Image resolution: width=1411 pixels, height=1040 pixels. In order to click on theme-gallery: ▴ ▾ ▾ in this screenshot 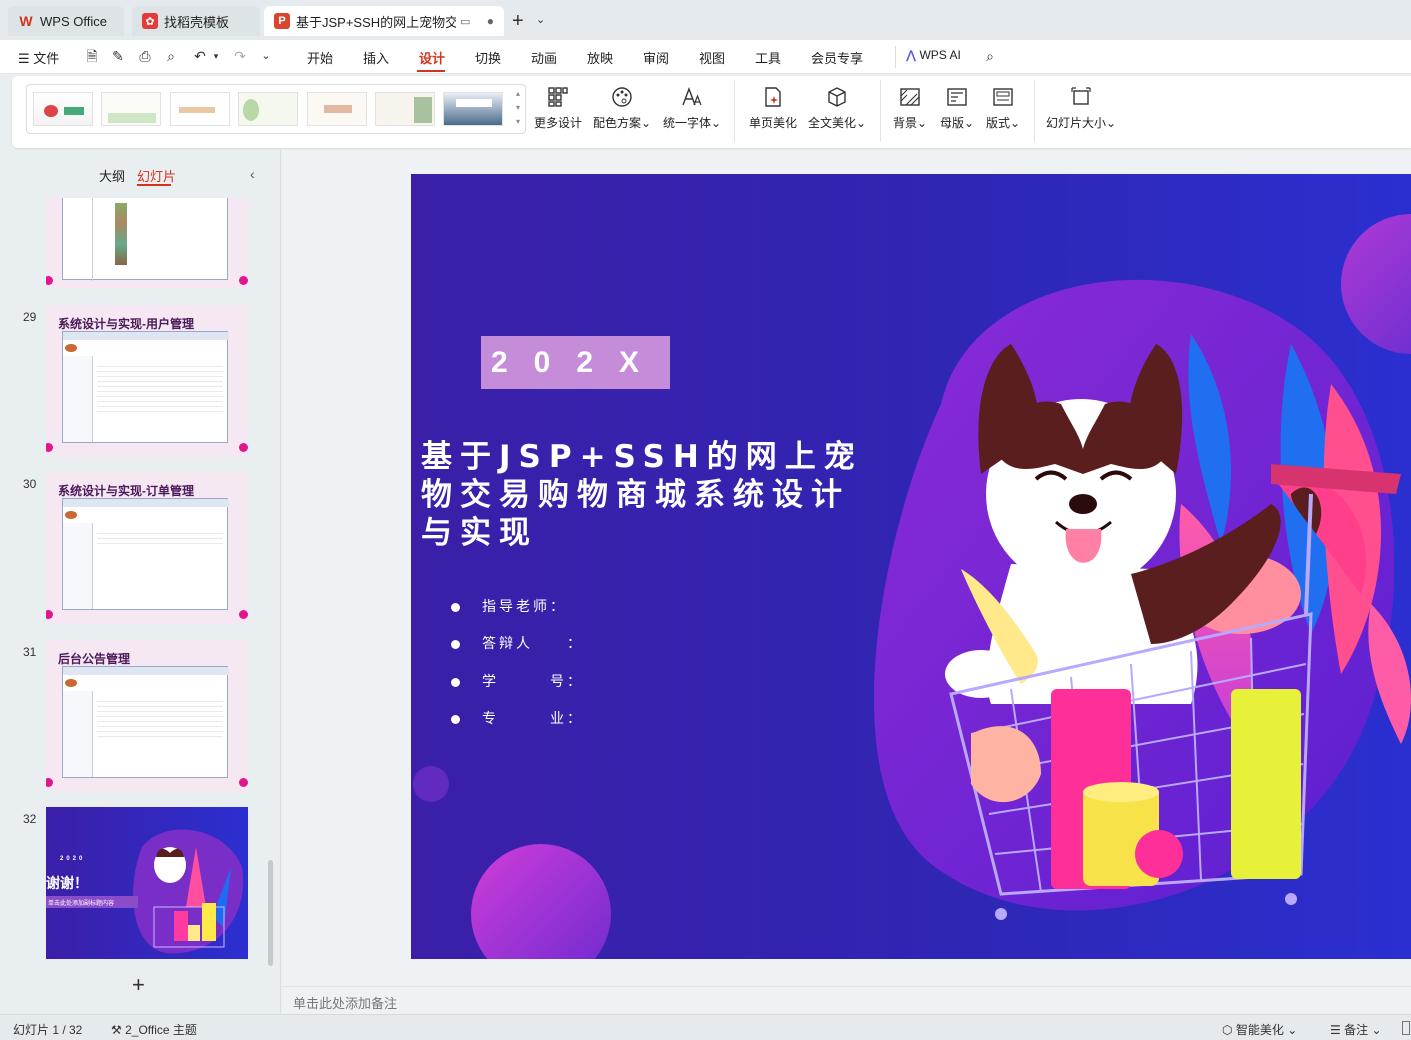, I will do `click(276, 109)`.